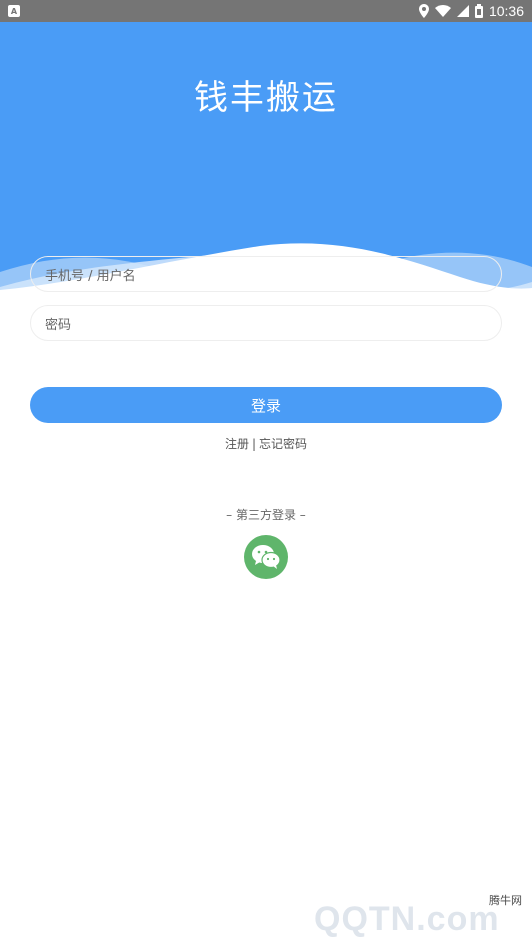  I want to click on username-placeholder: 手机号 / 用户名, so click(90, 276).